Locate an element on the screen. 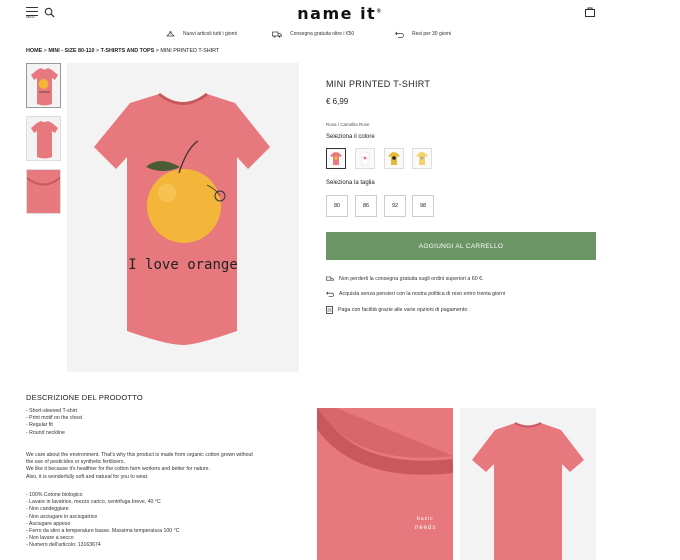  tshirt-front-image: I love orange is located at coordinates (182, 218).